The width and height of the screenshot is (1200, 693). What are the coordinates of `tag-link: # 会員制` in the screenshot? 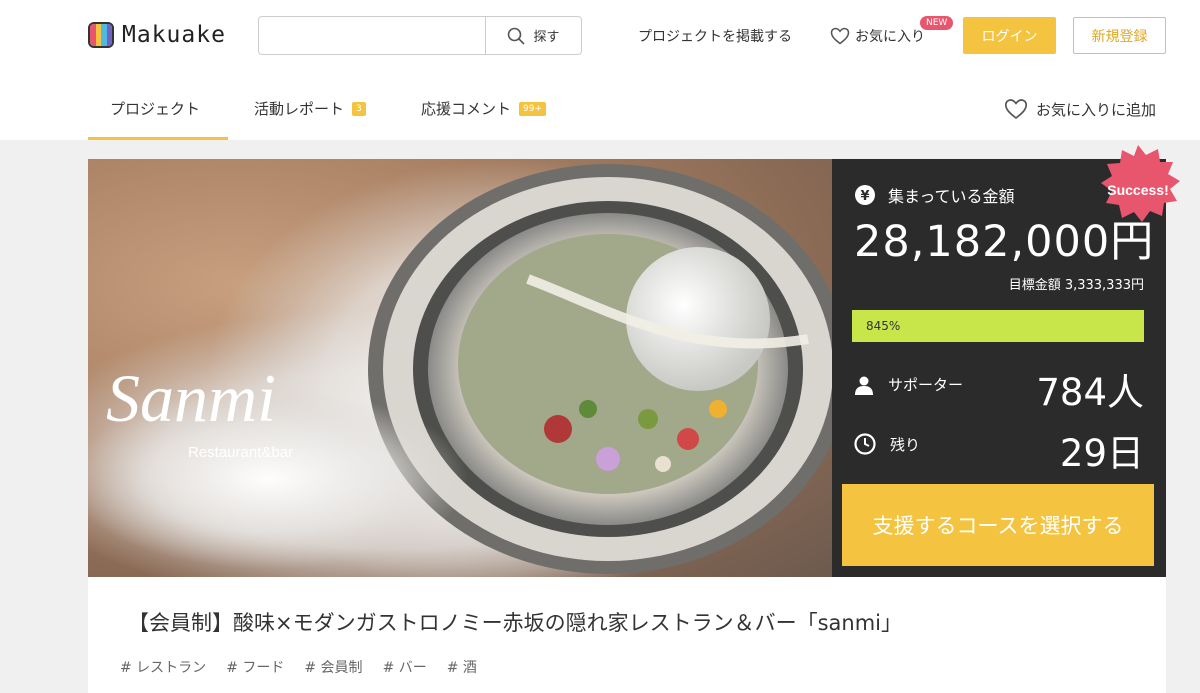 It's located at (333, 667).